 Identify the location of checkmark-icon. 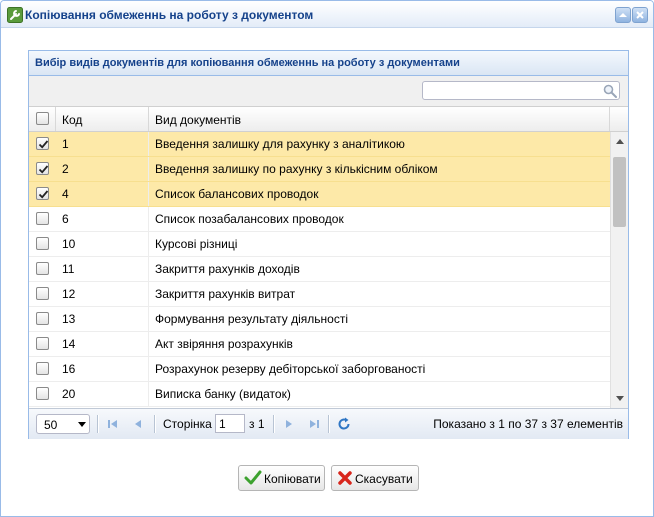
(43, 144).